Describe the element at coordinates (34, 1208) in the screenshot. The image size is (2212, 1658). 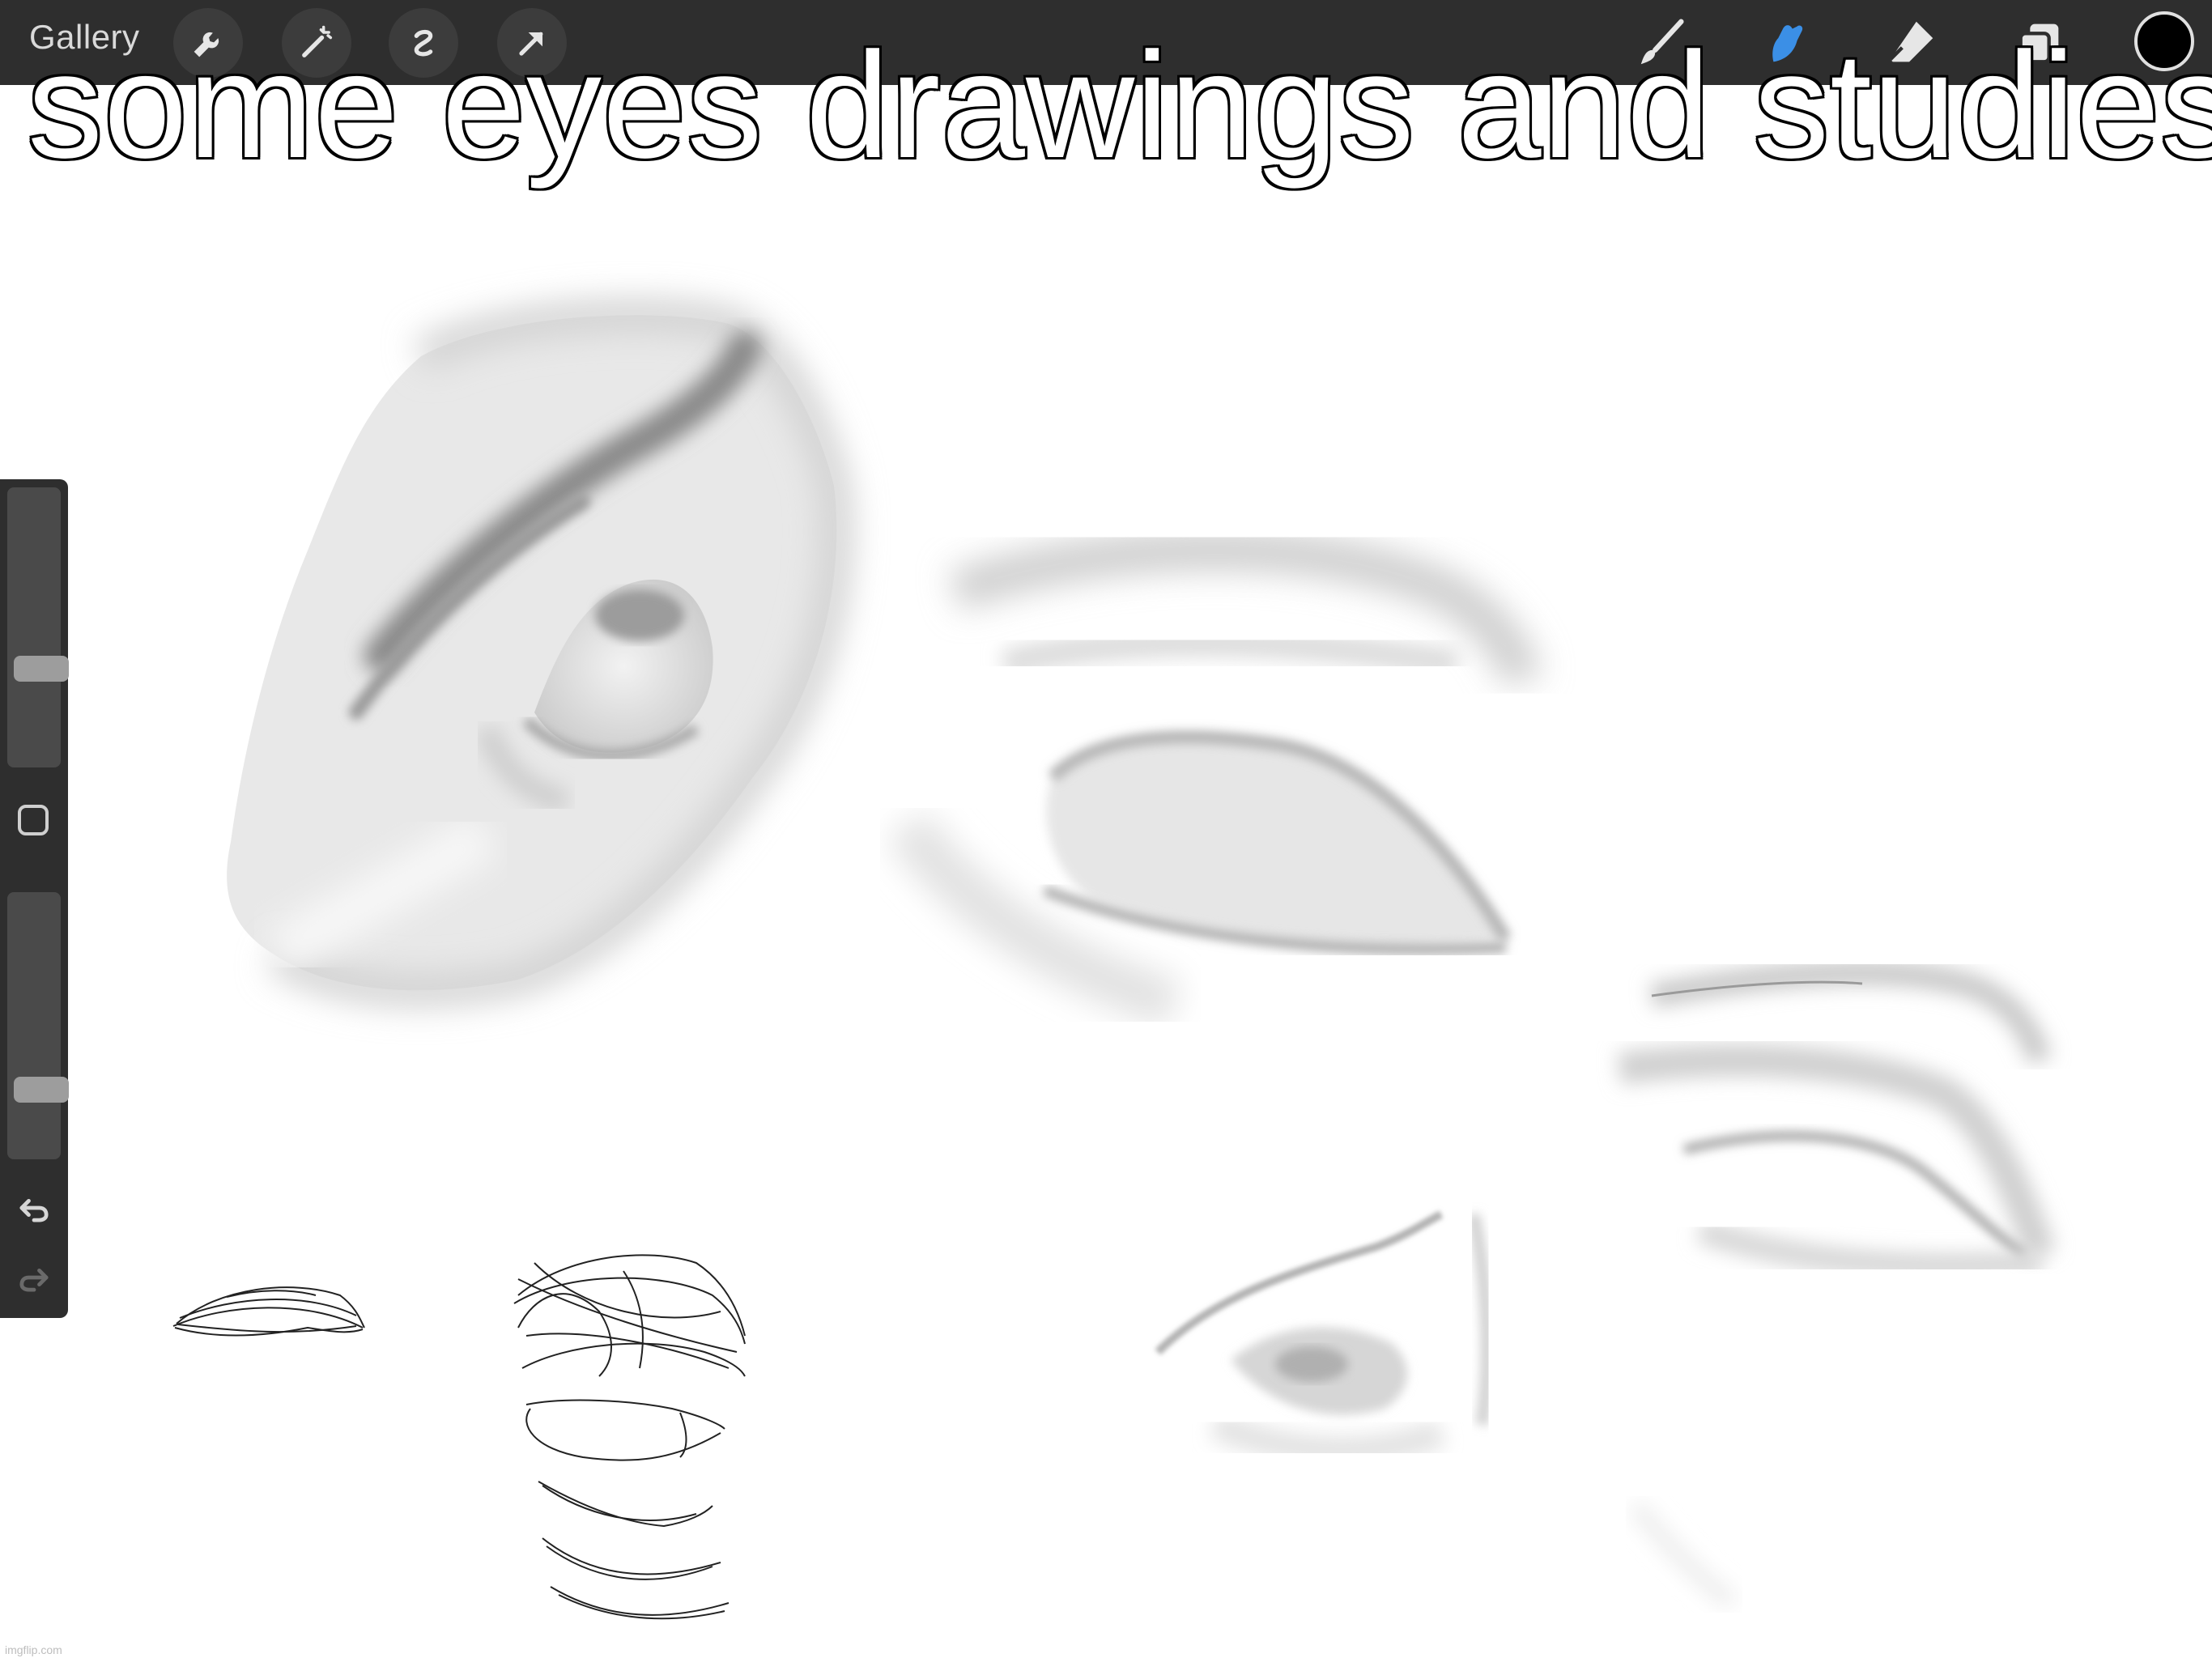
I see `undo-icon` at that location.